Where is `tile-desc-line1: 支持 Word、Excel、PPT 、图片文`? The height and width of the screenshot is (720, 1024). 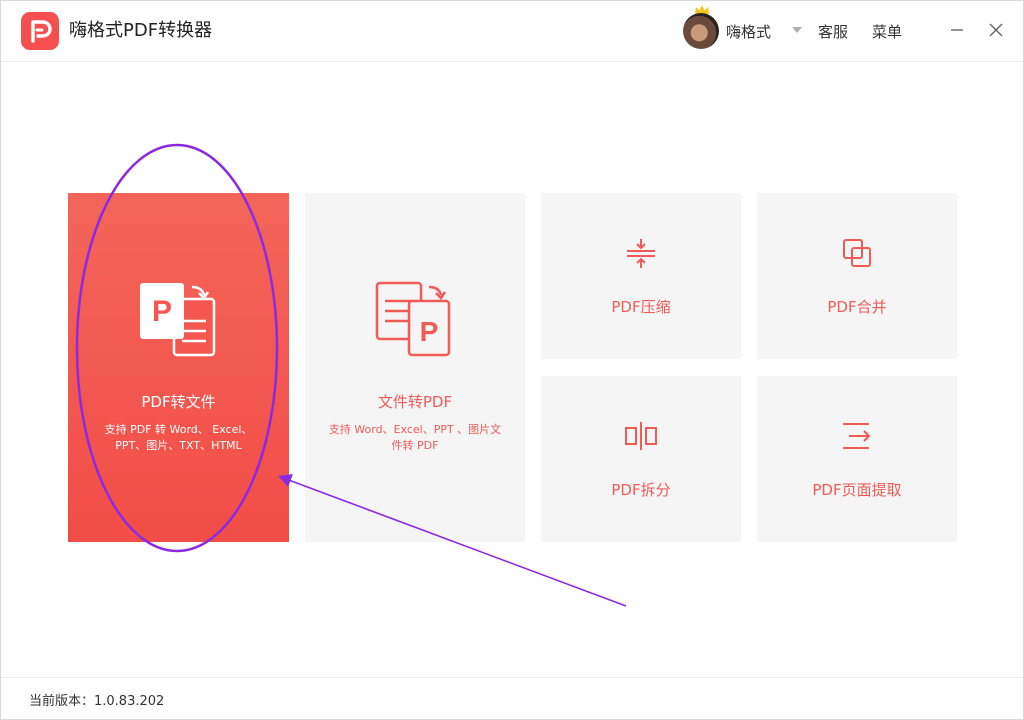
tile-desc-line1: 支持 Word、Excel、PPT 、图片文 is located at coordinates (415, 429).